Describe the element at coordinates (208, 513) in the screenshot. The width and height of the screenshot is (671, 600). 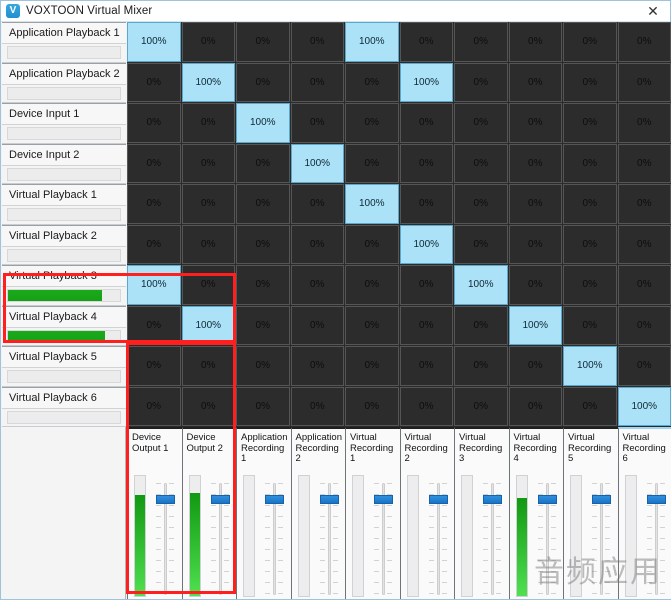
I see `output-strip: Device Output 2` at that location.